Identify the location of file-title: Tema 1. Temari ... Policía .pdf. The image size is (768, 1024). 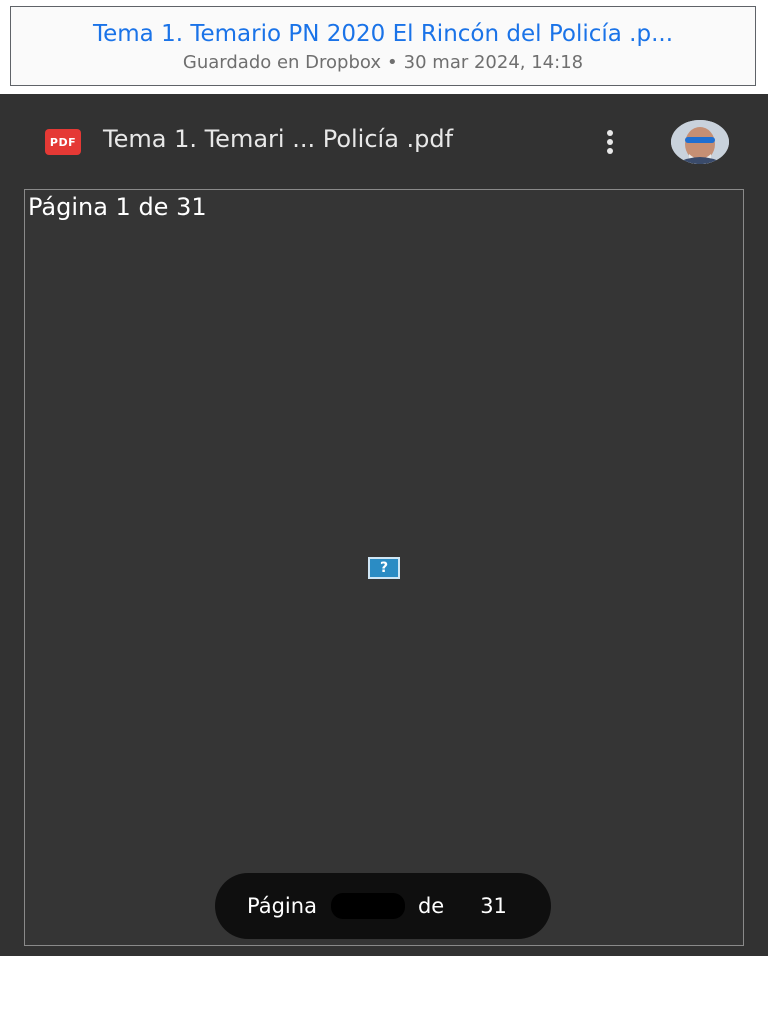
(278, 139).